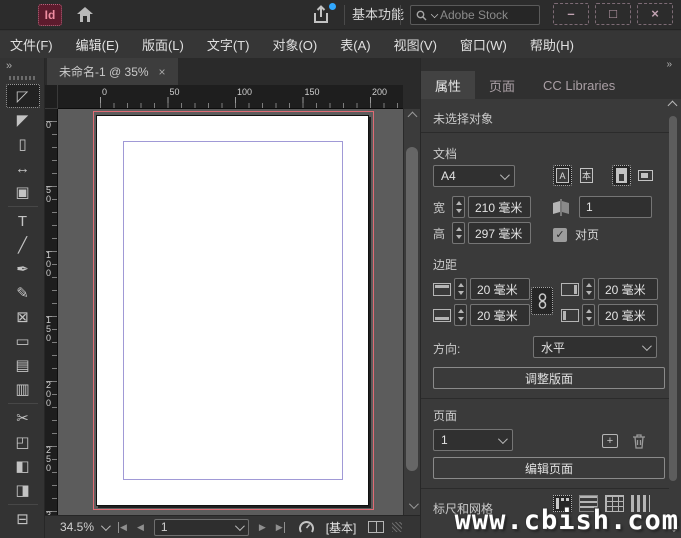 The width and height of the screenshot is (681, 538). What do you see at coordinates (23, 144) in the screenshot?
I see `page-tool: ▯` at bounding box center [23, 144].